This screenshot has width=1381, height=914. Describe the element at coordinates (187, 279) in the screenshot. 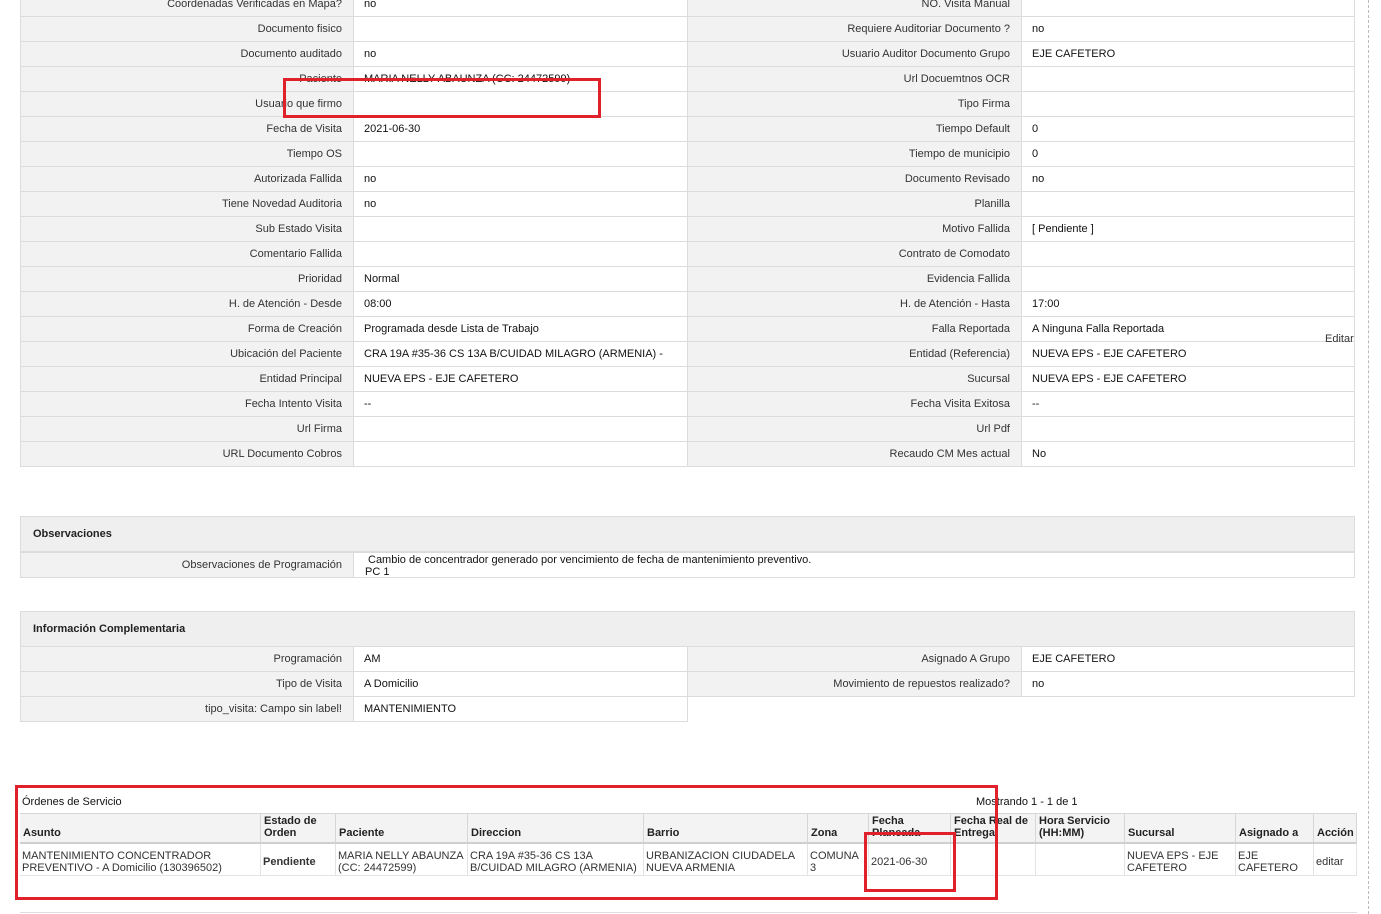

I see `field-label-prioridad: Prioridad` at that location.